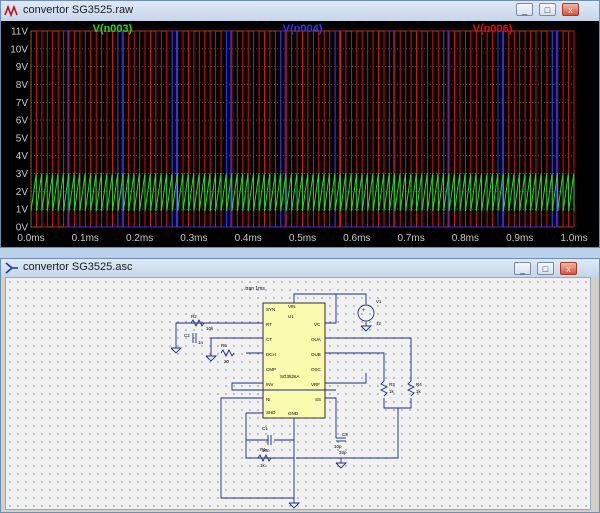 The width and height of the screenshot is (600, 513). I want to click on svg-text: R6, so click(224, 345).